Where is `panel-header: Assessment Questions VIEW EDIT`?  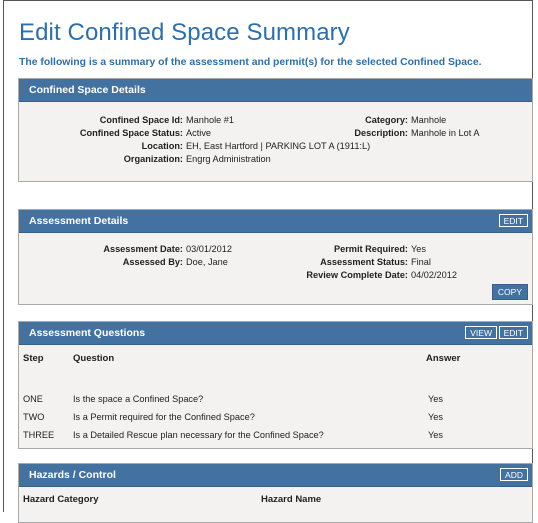
panel-header: Assessment Questions VIEW EDIT is located at coordinates (275, 333).